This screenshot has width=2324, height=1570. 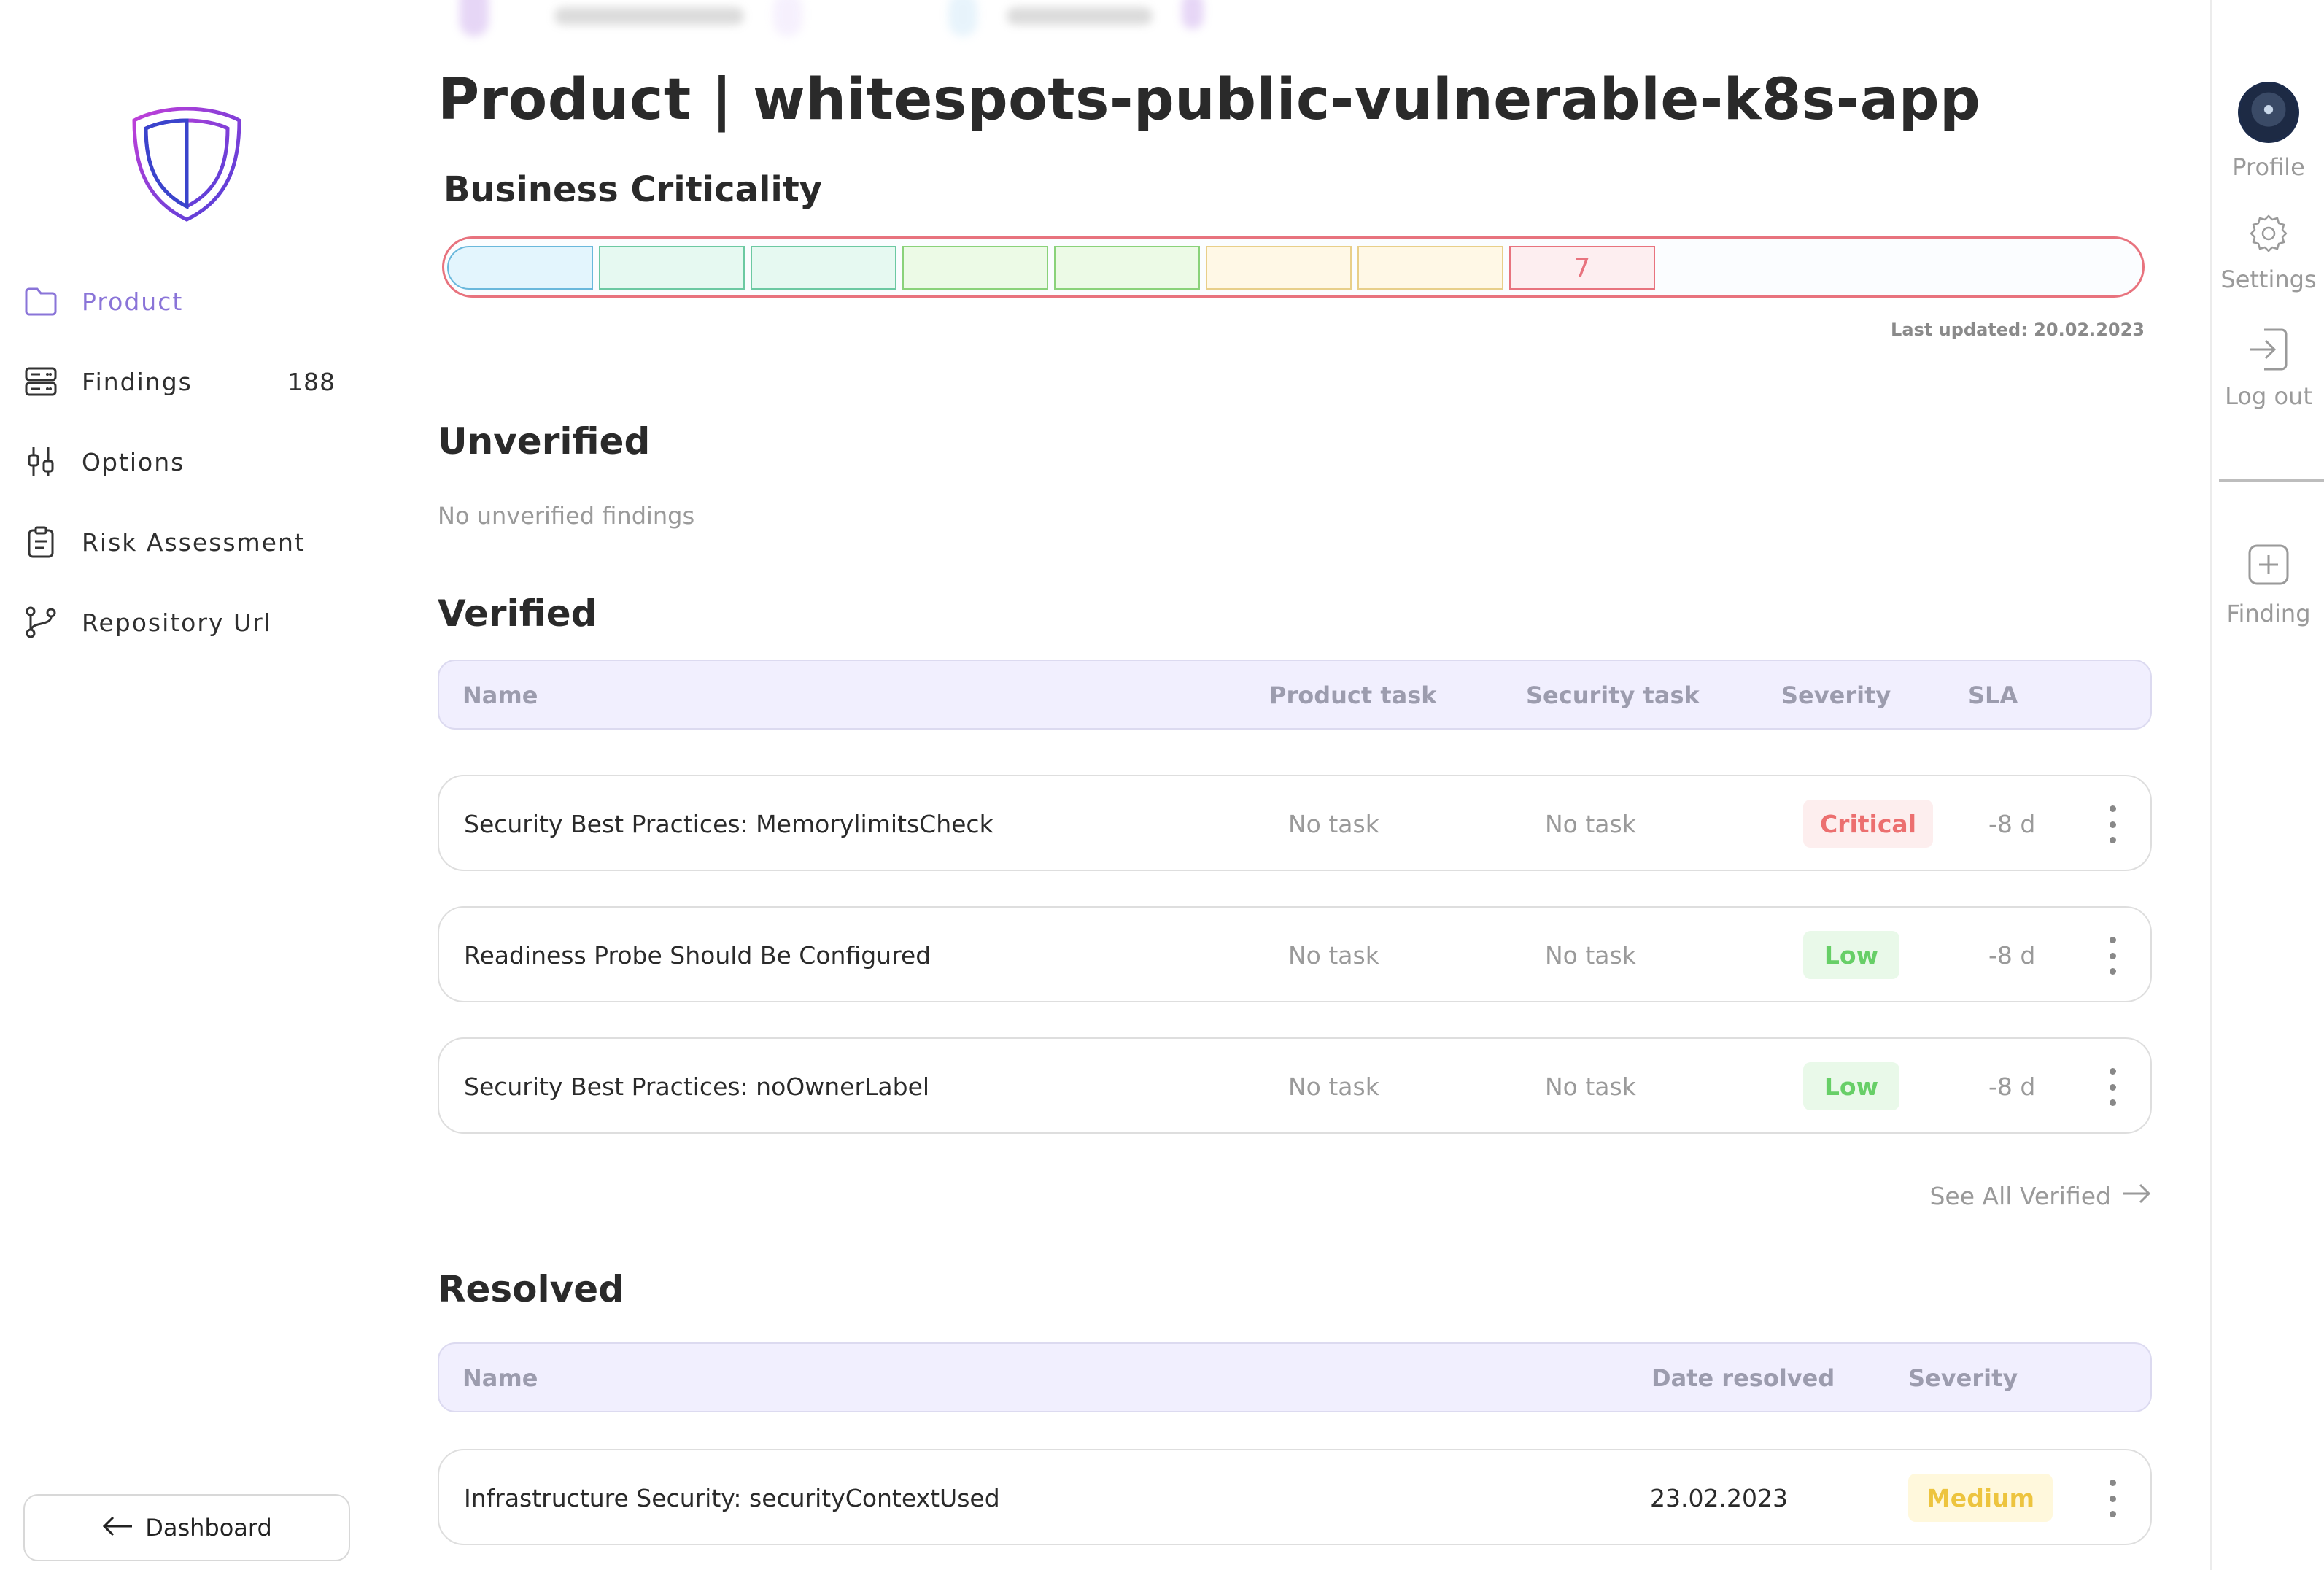 What do you see at coordinates (41, 382) in the screenshot?
I see `server-stack-icon` at bounding box center [41, 382].